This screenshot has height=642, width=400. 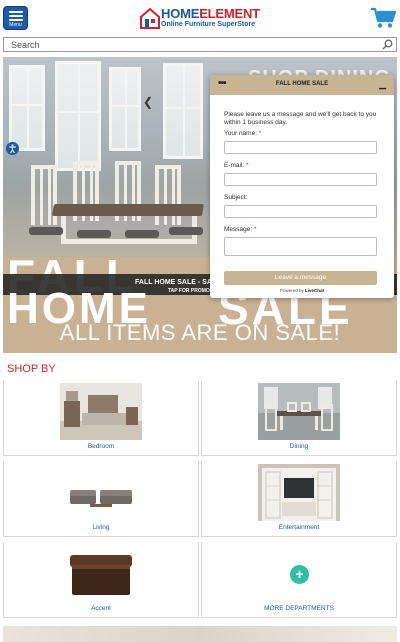 What do you see at coordinates (299, 411) in the screenshot?
I see `dining-image` at bounding box center [299, 411].